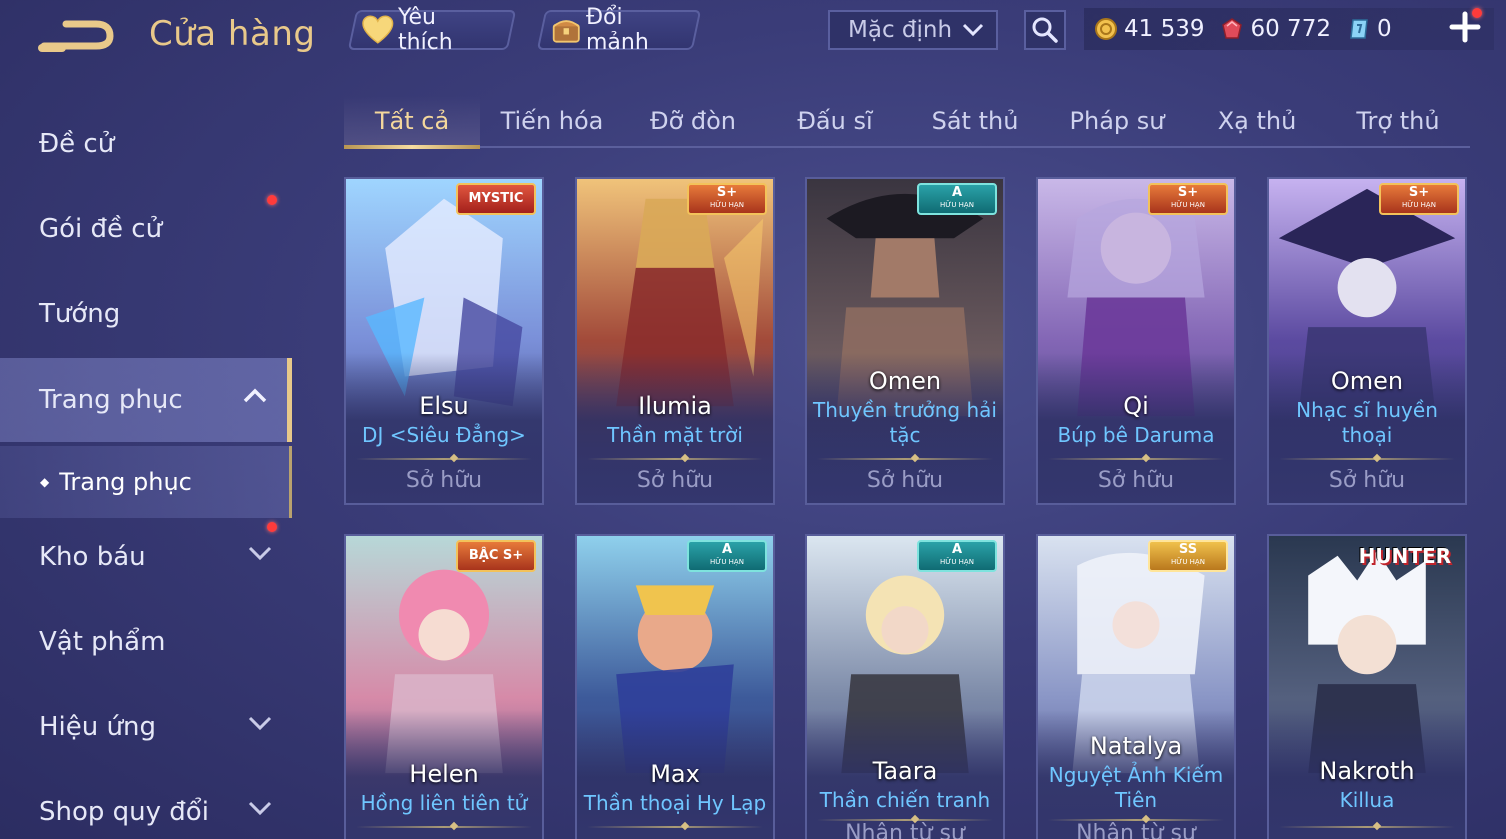  Describe the element at coordinates (1136, 746) in the screenshot. I see `hero-name: Natalya` at that location.